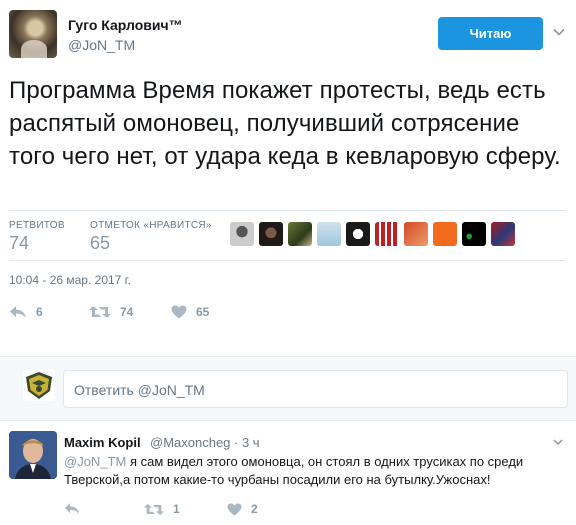 This screenshot has width=576, height=525. I want to click on reply-composer: Ответить @JoN_TM, so click(288, 388).